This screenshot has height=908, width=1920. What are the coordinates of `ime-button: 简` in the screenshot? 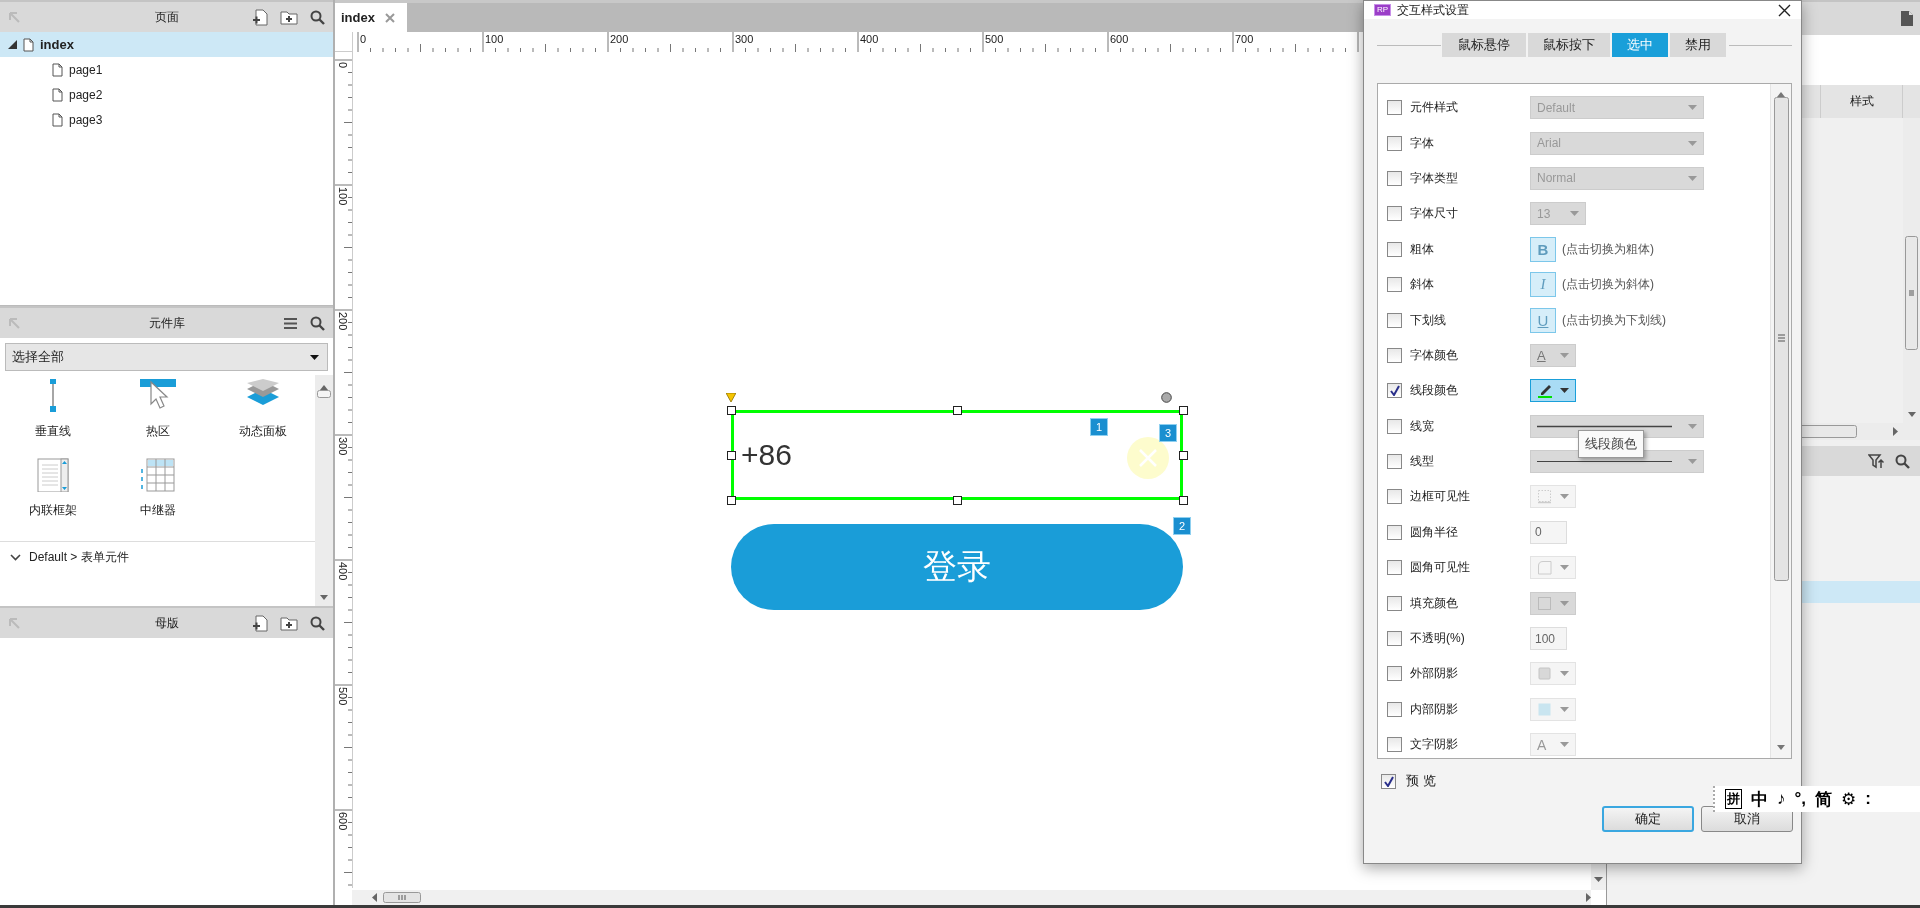 It's located at (1824, 799).